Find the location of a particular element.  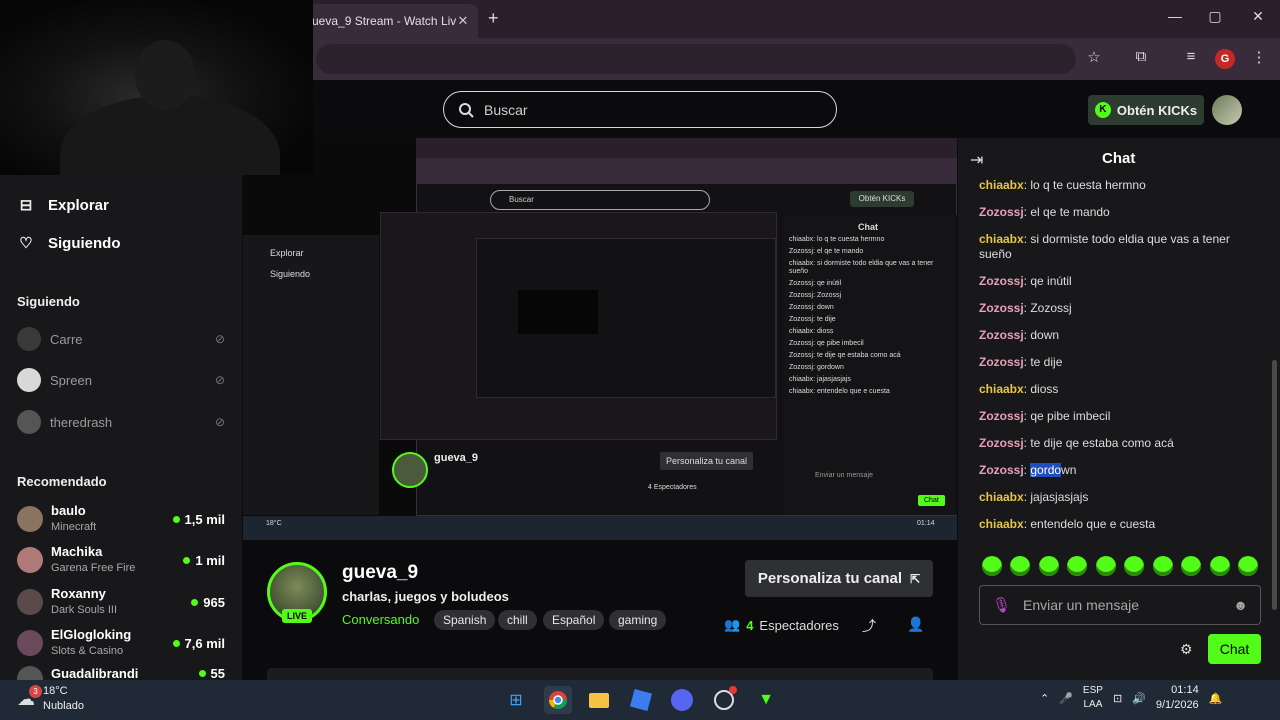

tag-spanish: Spanish is located at coordinates (465, 620).